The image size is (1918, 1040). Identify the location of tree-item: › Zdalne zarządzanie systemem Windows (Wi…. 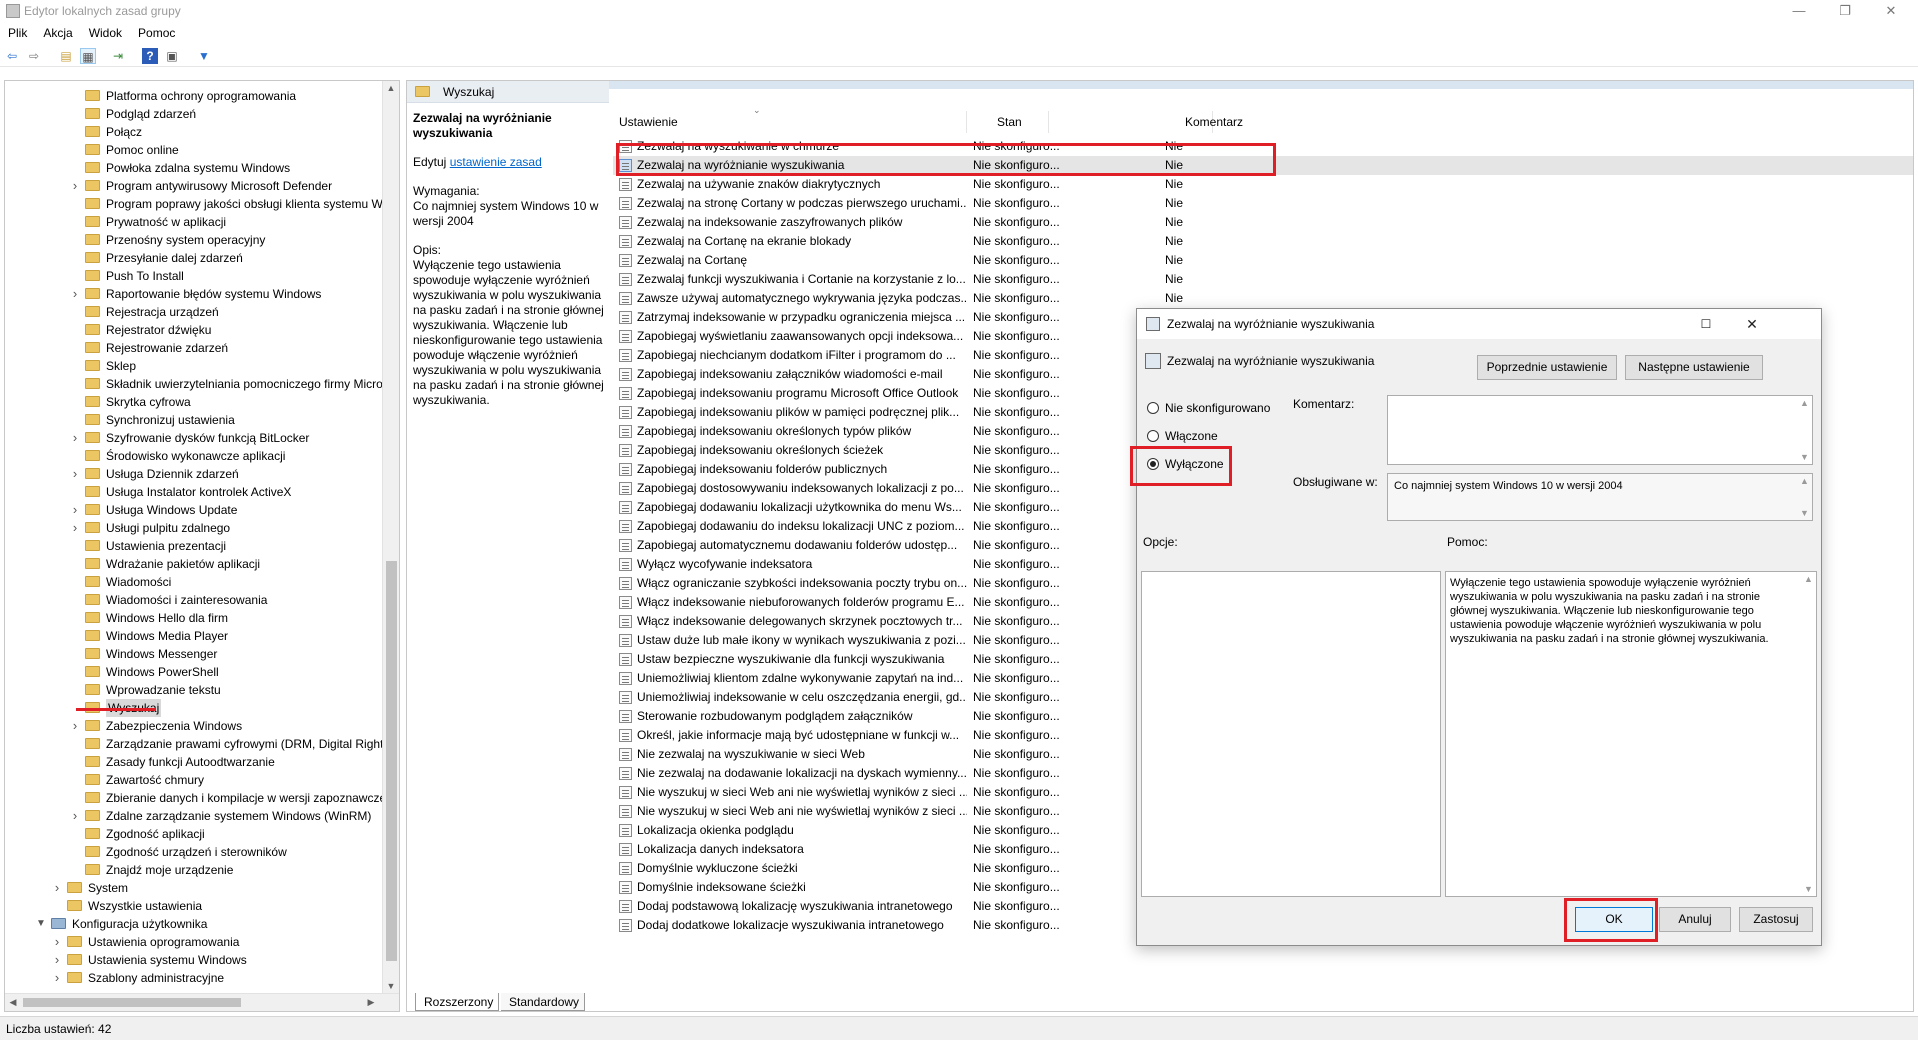
(222, 816).